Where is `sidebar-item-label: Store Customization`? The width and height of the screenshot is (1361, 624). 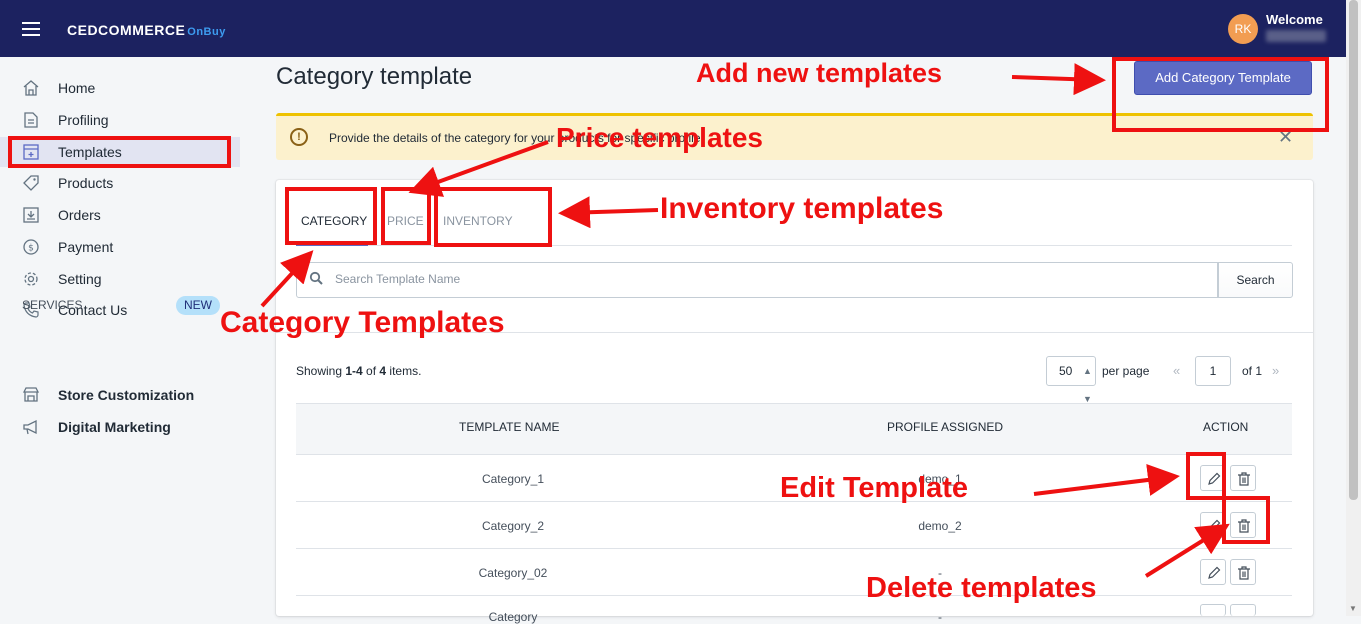
sidebar-item-label: Store Customization is located at coordinates (126, 395).